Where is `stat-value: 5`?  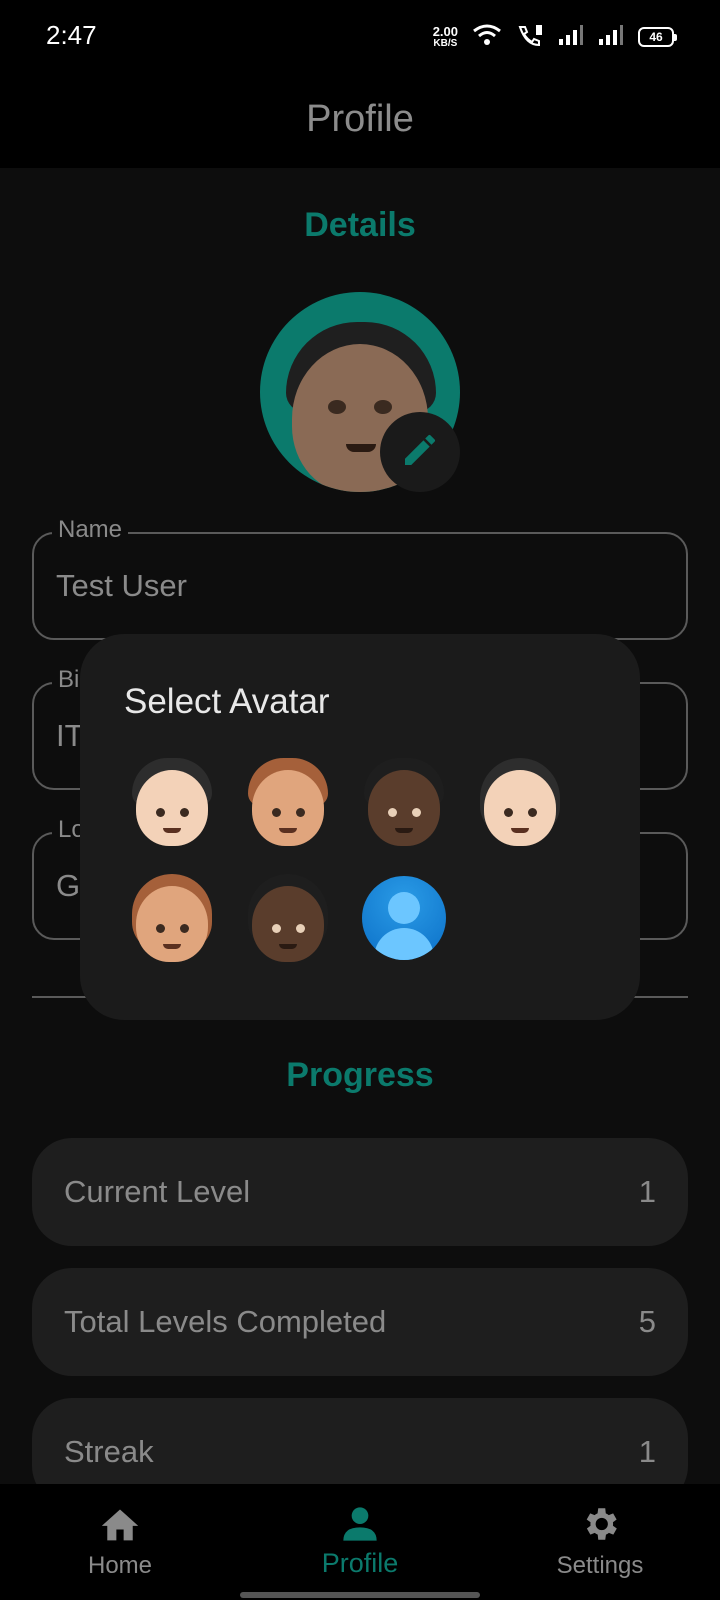 stat-value: 5 is located at coordinates (647, 1321).